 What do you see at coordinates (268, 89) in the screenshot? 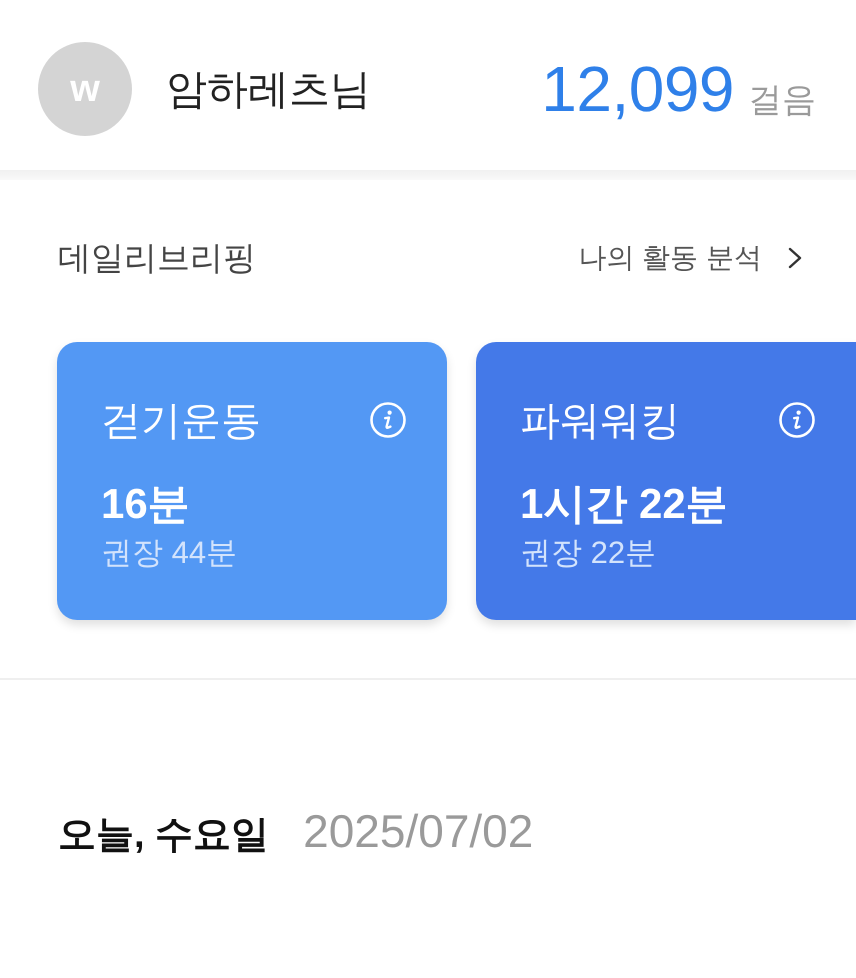
I see `user-name: 암하레츠님` at bounding box center [268, 89].